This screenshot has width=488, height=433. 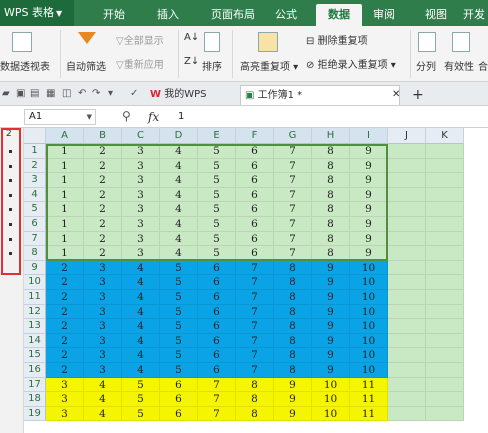 I want to click on row-header: 5, so click(x=35, y=209).